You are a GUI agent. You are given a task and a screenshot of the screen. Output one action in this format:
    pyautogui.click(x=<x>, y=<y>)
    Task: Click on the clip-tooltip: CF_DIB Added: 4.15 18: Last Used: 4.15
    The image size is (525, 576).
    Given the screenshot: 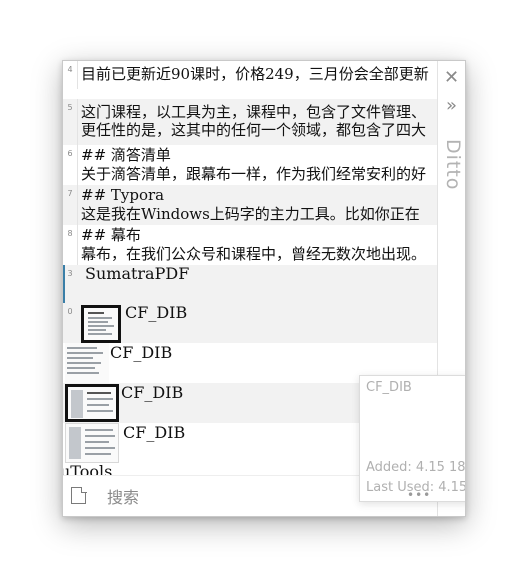 What is the action you would take?
    pyautogui.click(x=412, y=438)
    